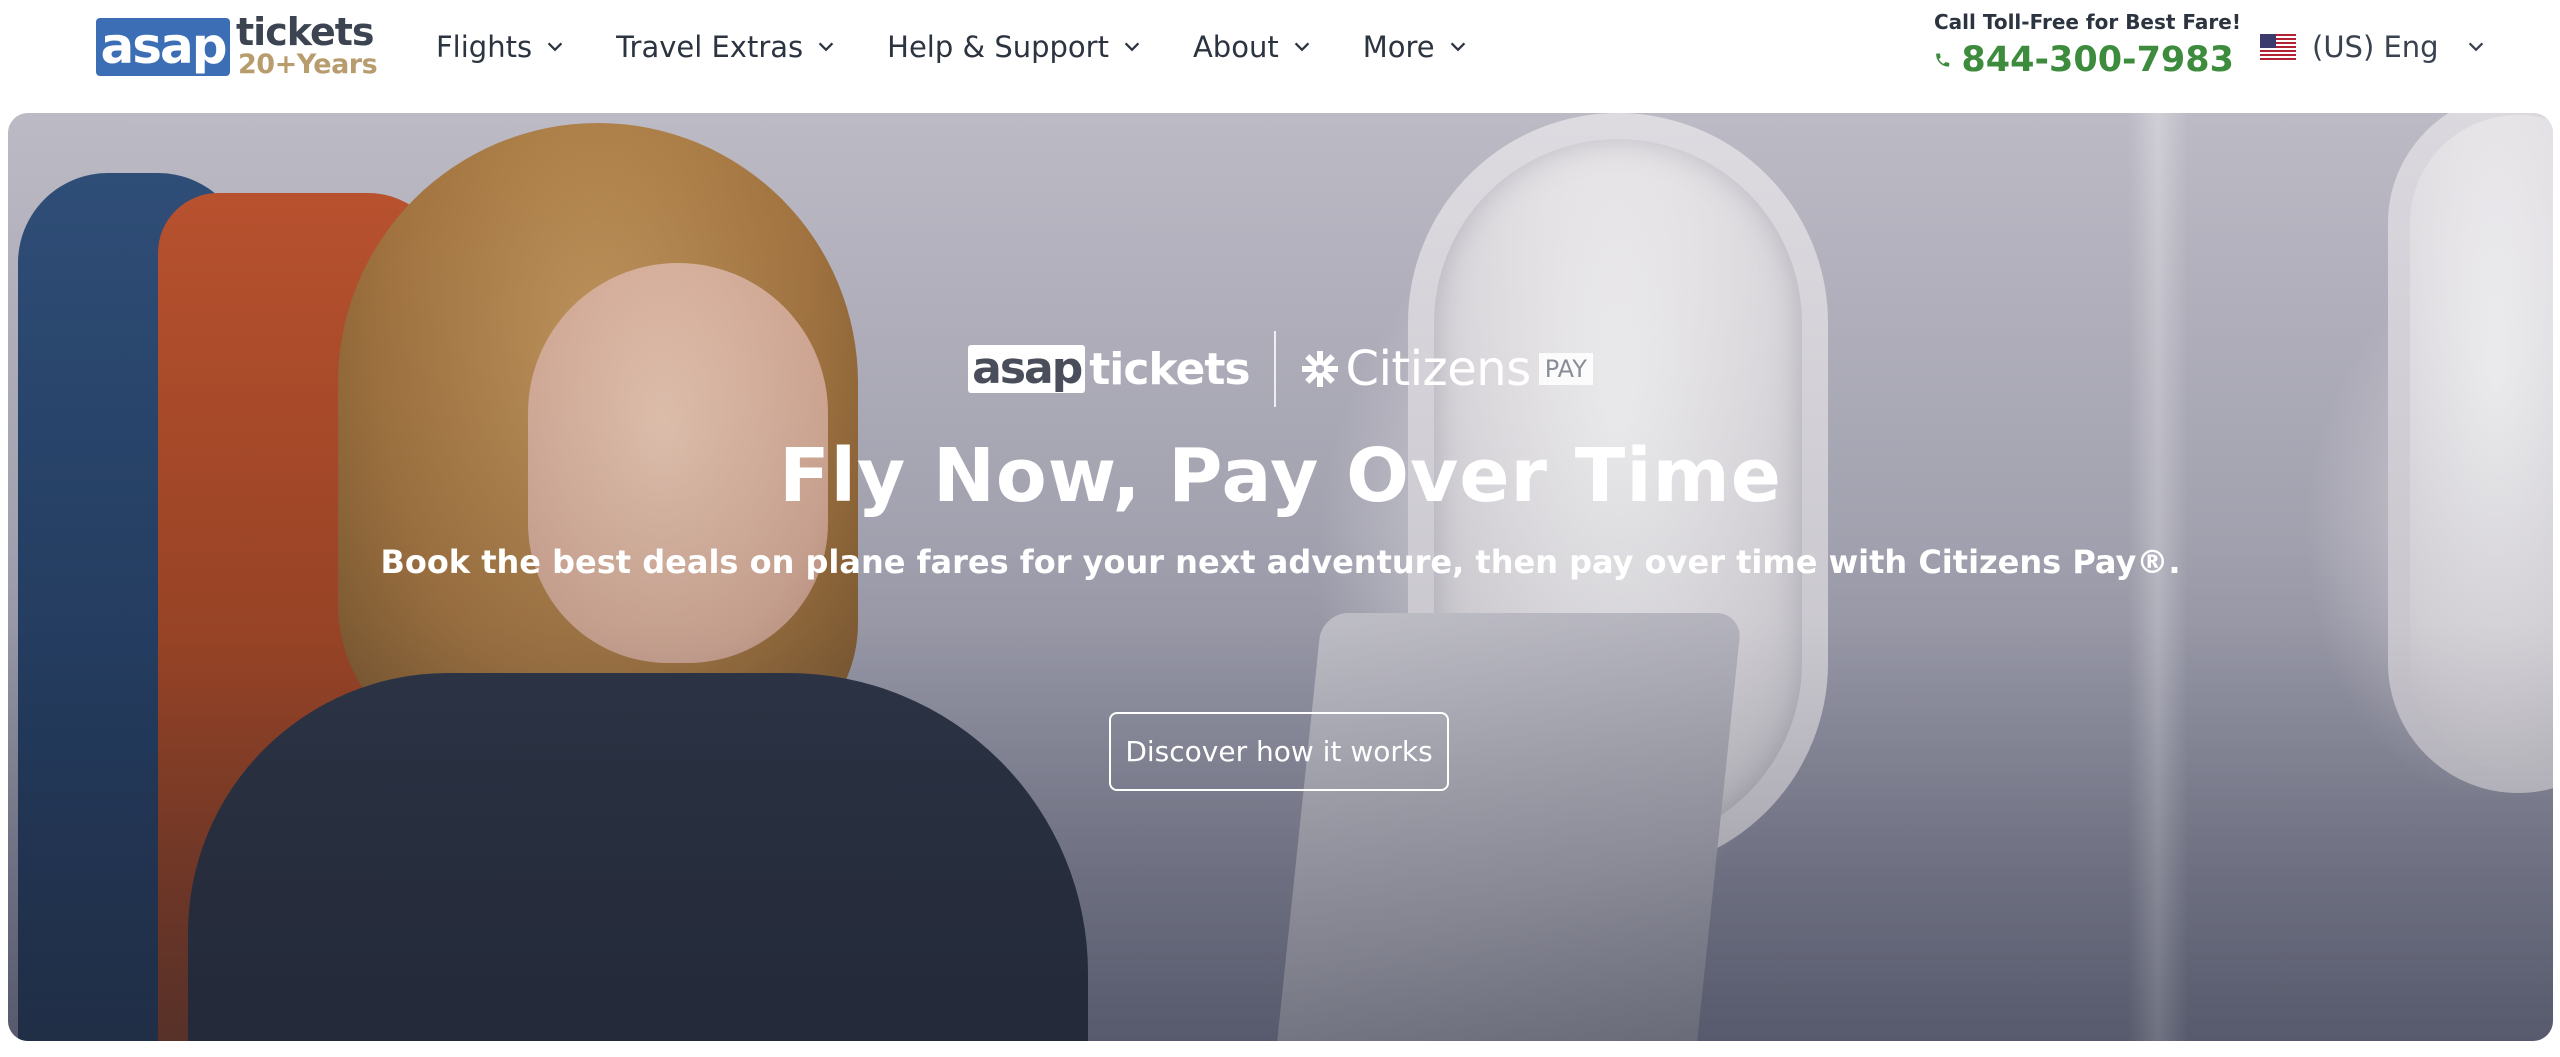 This screenshot has height=1057, width=2560. Describe the element at coordinates (1565, 369) in the screenshot. I see `citizens-pay-tag: PAY` at that location.